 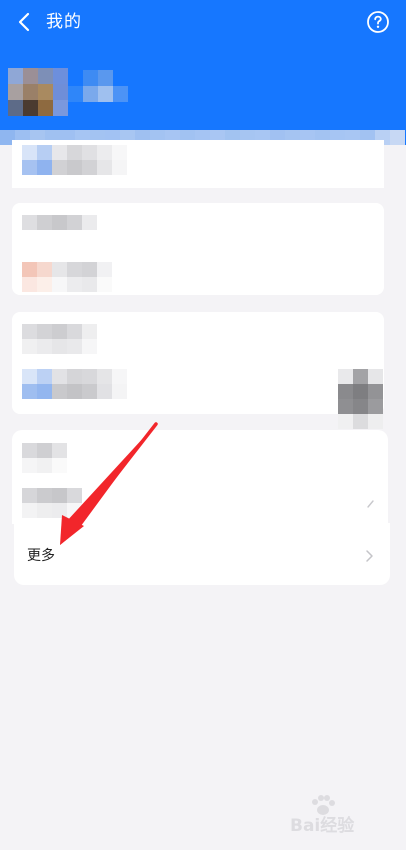 What do you see at coordinates (41, 556) in the screenshot?
I see `more-label: 更多` at bounding box center [41, 556].